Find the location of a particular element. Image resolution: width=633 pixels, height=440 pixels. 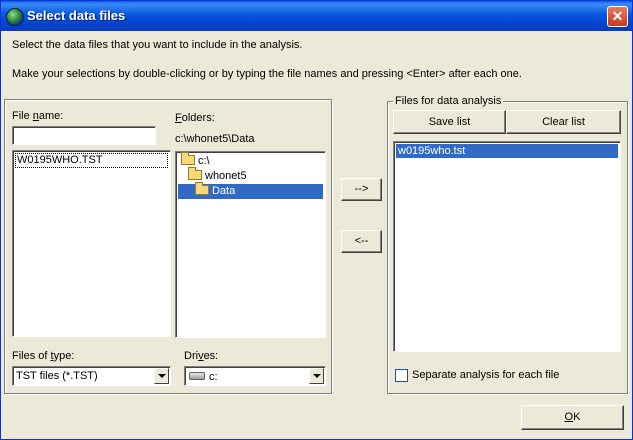

file-list: W0195WHO.TST is located at coordinates (91, 243).